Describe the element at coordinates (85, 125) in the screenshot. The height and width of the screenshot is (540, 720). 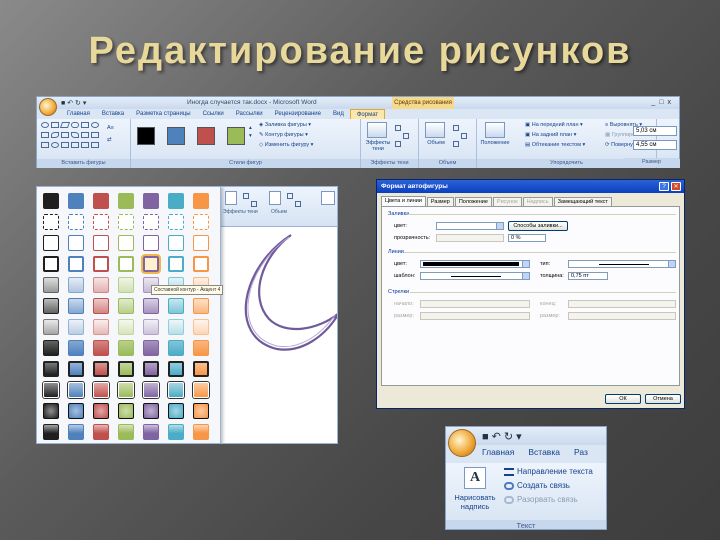
I see `textbox-shape-icon` at that location.